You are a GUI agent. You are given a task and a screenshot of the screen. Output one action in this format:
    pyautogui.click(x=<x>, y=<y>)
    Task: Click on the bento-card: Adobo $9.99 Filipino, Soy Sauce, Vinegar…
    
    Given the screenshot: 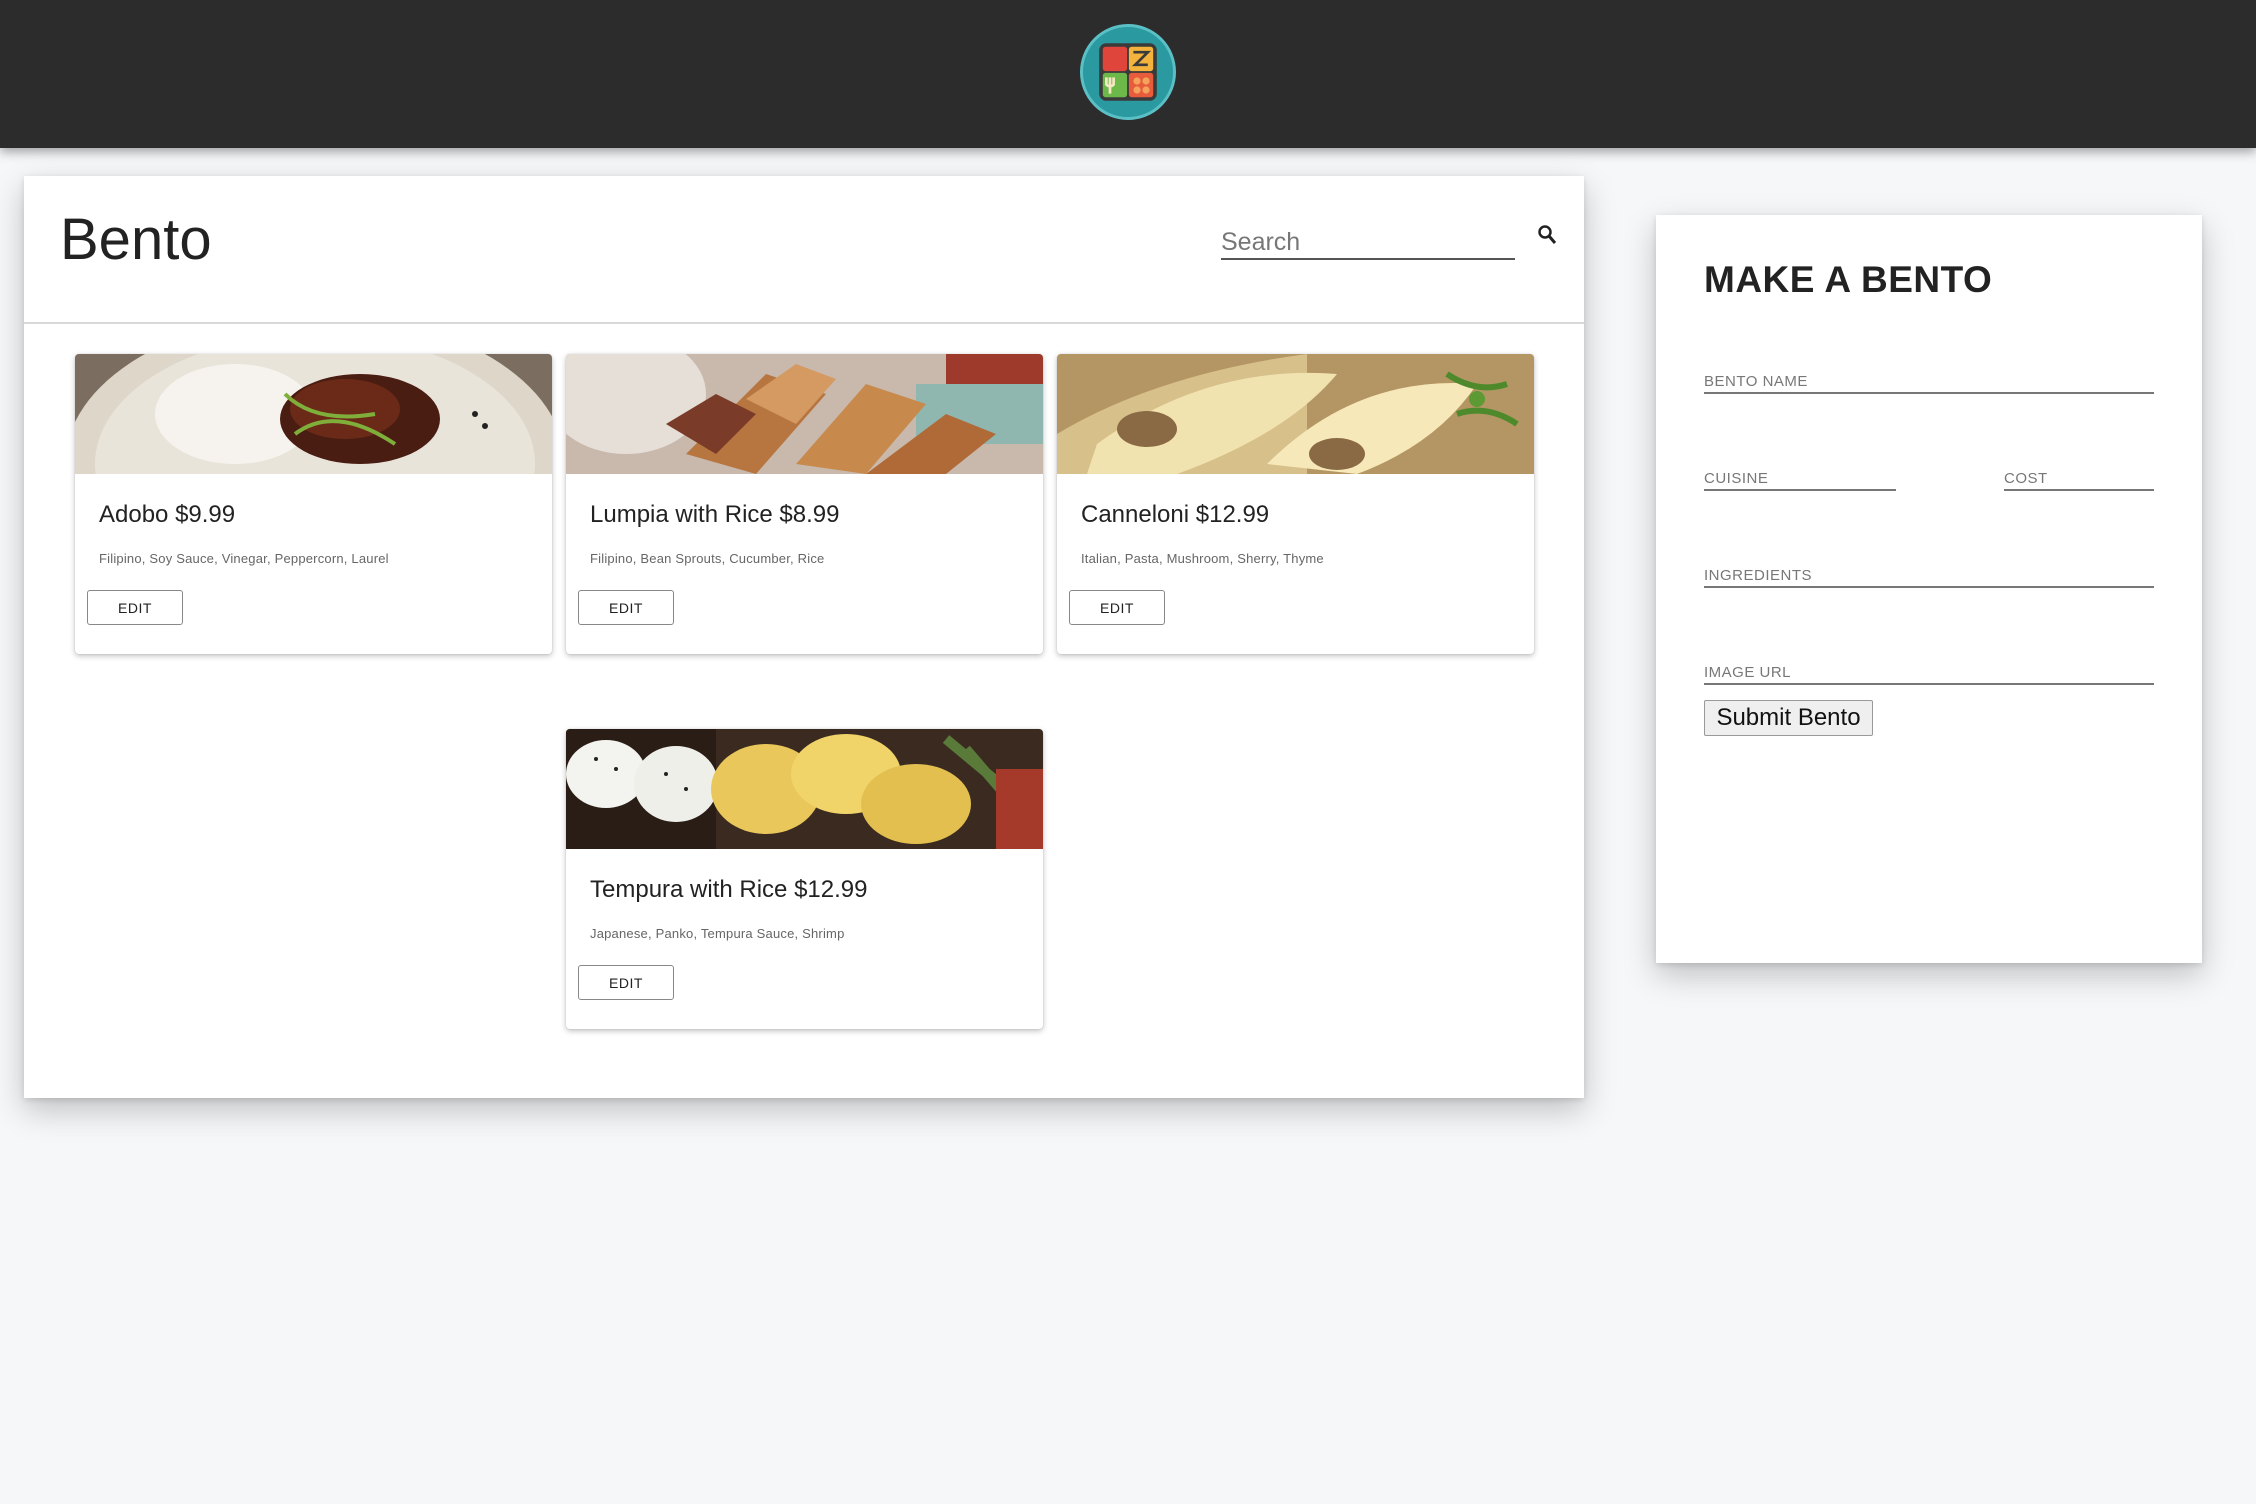 What is the action you would take?
    pyautogui.click(x=313, y=504)
    